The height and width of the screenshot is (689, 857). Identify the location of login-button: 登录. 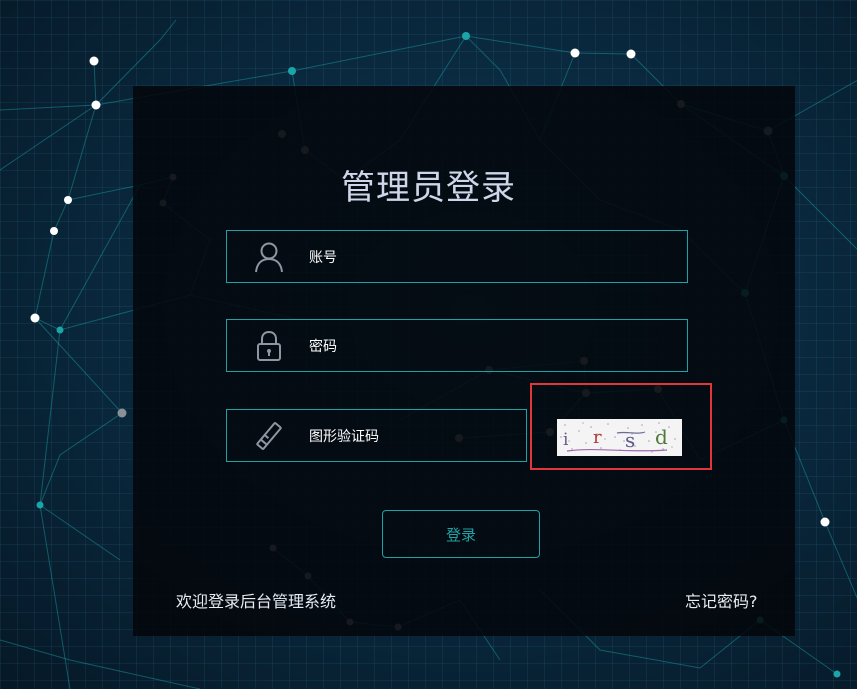
(461, 534).